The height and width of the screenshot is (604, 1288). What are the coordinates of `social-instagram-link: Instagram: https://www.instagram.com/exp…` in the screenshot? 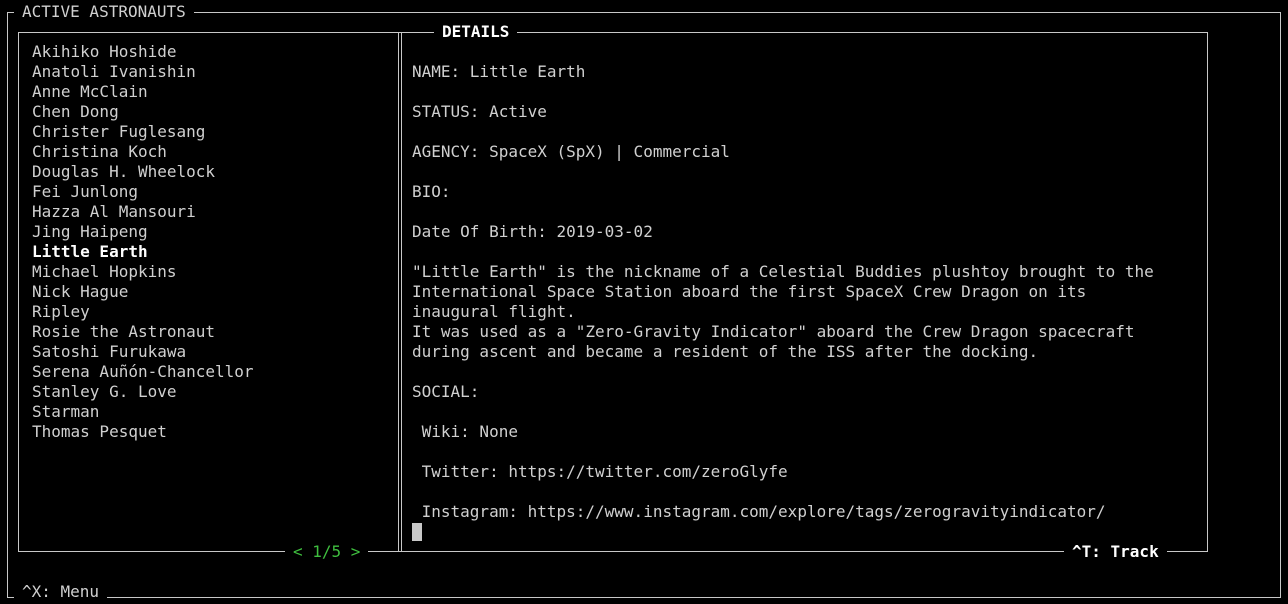 It's located at (807, 512).